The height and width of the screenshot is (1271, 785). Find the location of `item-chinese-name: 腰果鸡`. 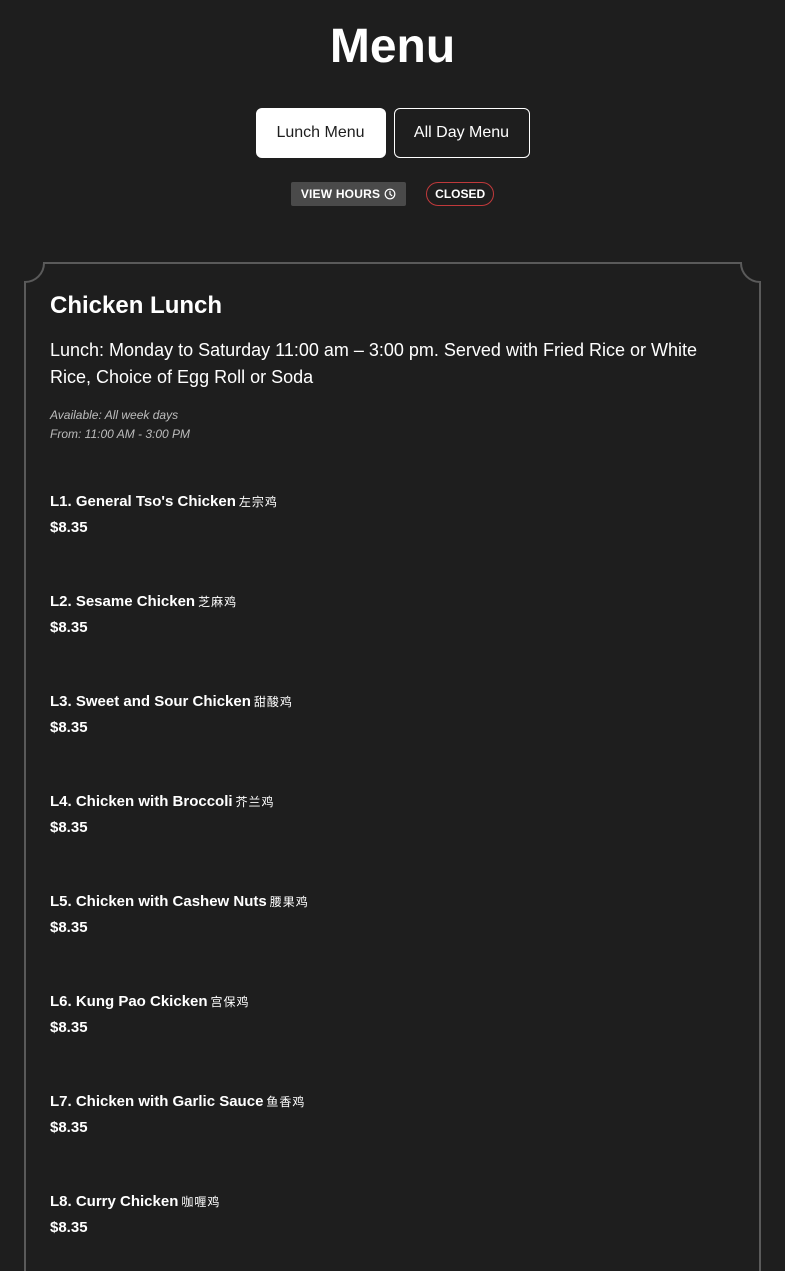

item-chinese-name: 腰果鸡 is located at coordinates (289, 902).